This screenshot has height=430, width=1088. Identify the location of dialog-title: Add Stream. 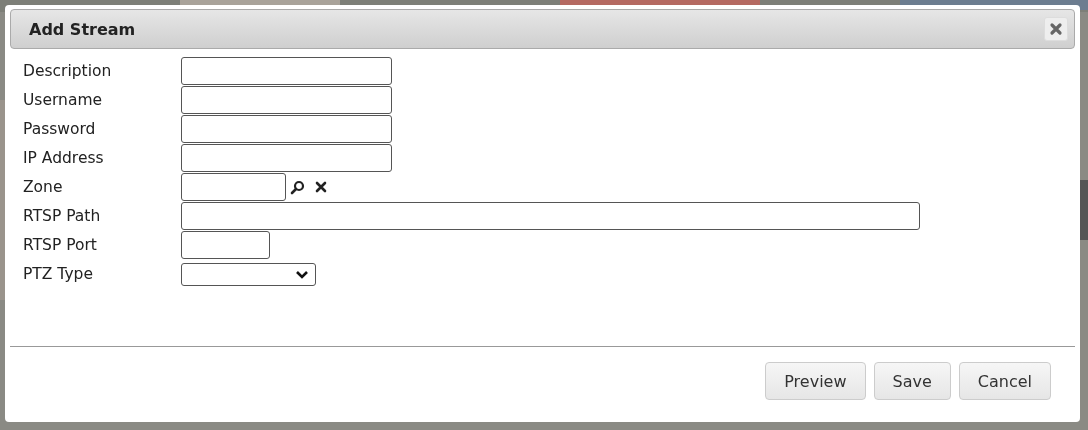
(82, 29).